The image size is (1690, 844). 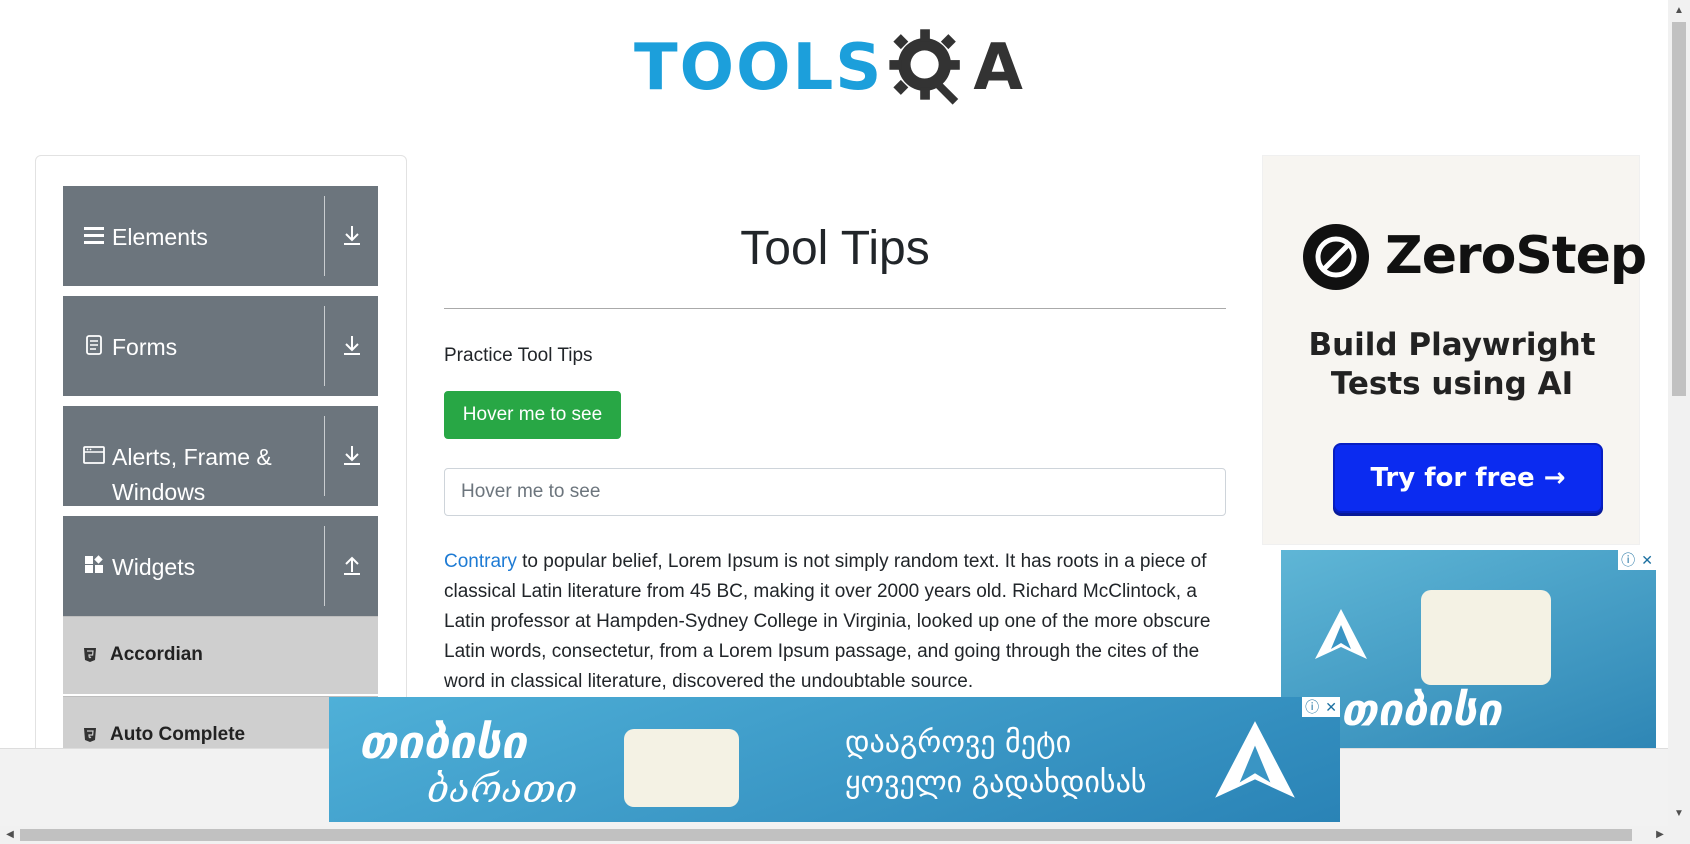 What do you see at coordinates (532, 415) in the screenshot?
I see `tooltip-button: Hover me to see` at bounding box center [532, 415].